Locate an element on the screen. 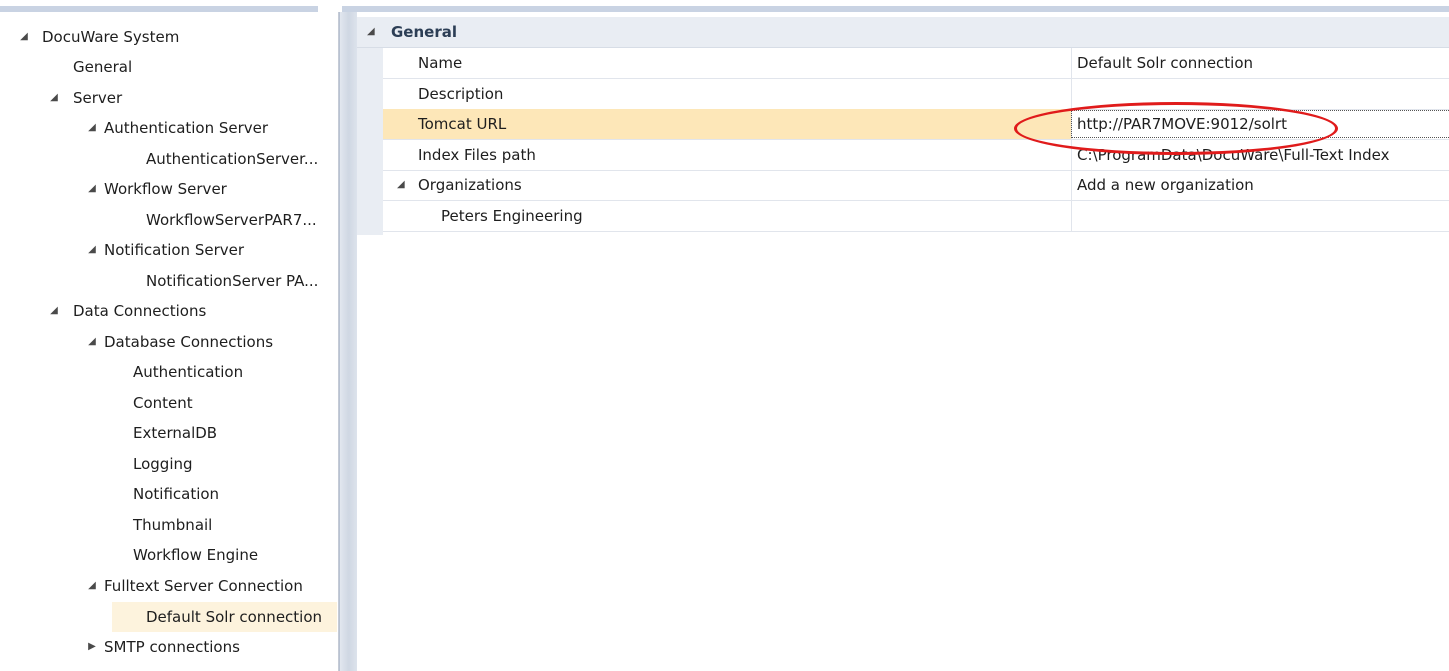  property-value-description is located at coordinates (1260, 94).